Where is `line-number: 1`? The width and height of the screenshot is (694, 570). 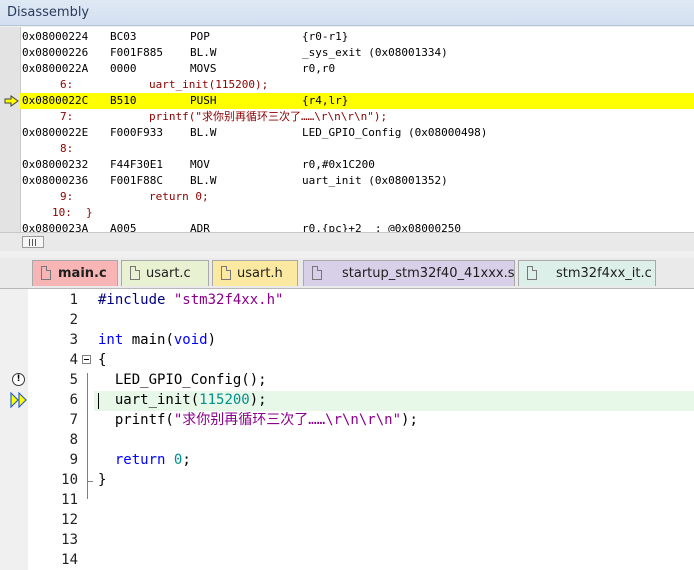 line-number: 1 is located at coordinates (73, 300).